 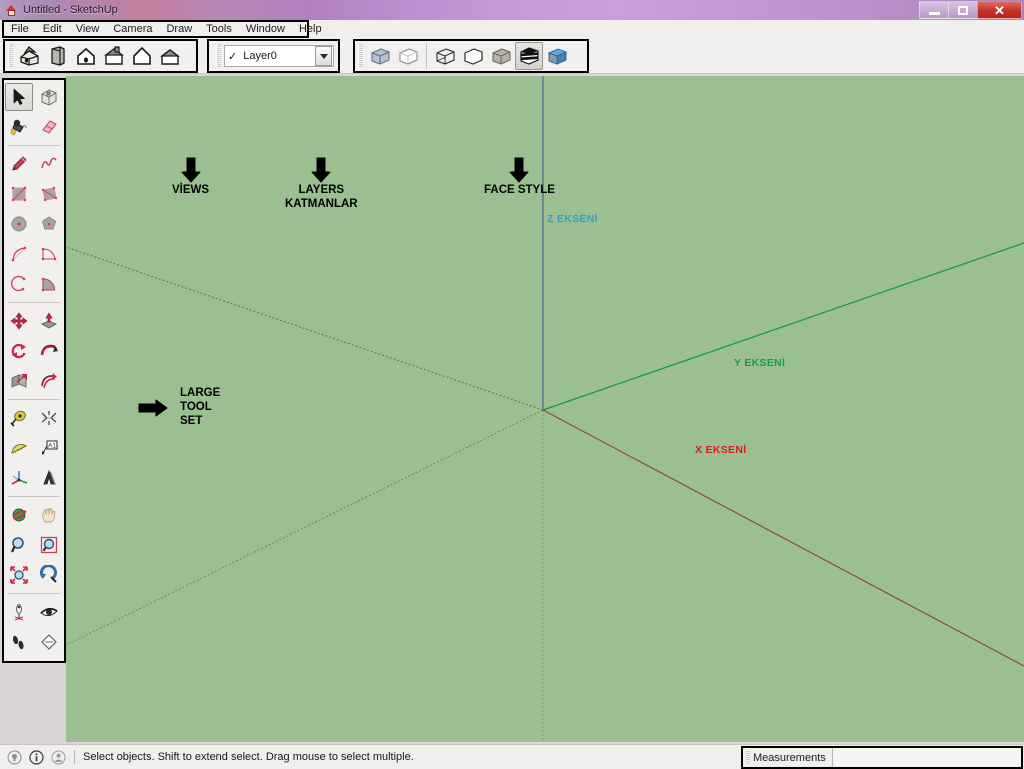 What do you see at coordinates (265, 29) in the screenshot?
I see `menu-item-window: Window` at bounding box center [265, 29].